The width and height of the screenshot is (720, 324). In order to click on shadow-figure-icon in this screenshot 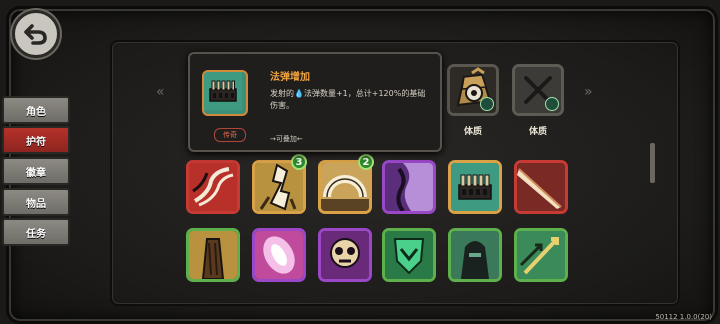, I will do `click(409, 187)`.